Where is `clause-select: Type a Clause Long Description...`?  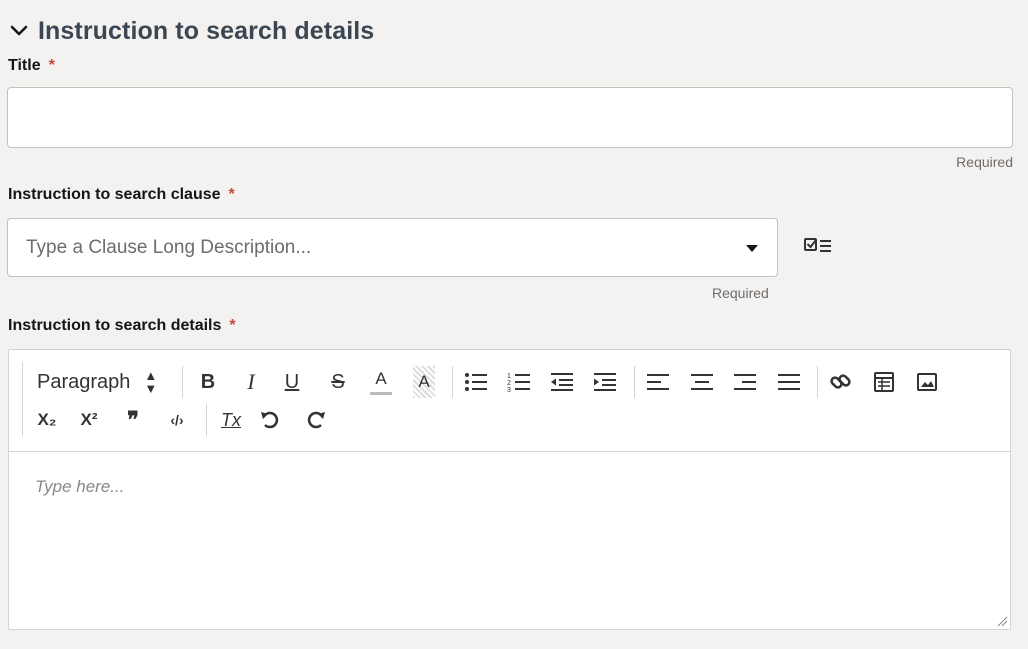
clause-select: Type a Clause Long Description... is located at coordinates (392, 247).